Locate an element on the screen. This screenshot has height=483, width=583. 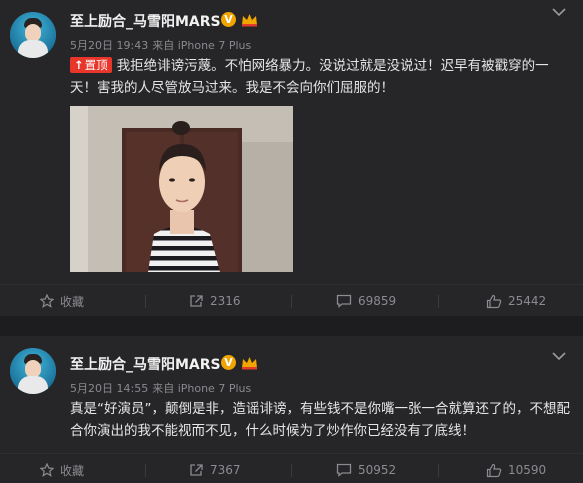
portrait-image is located at coordinates (181, 189).